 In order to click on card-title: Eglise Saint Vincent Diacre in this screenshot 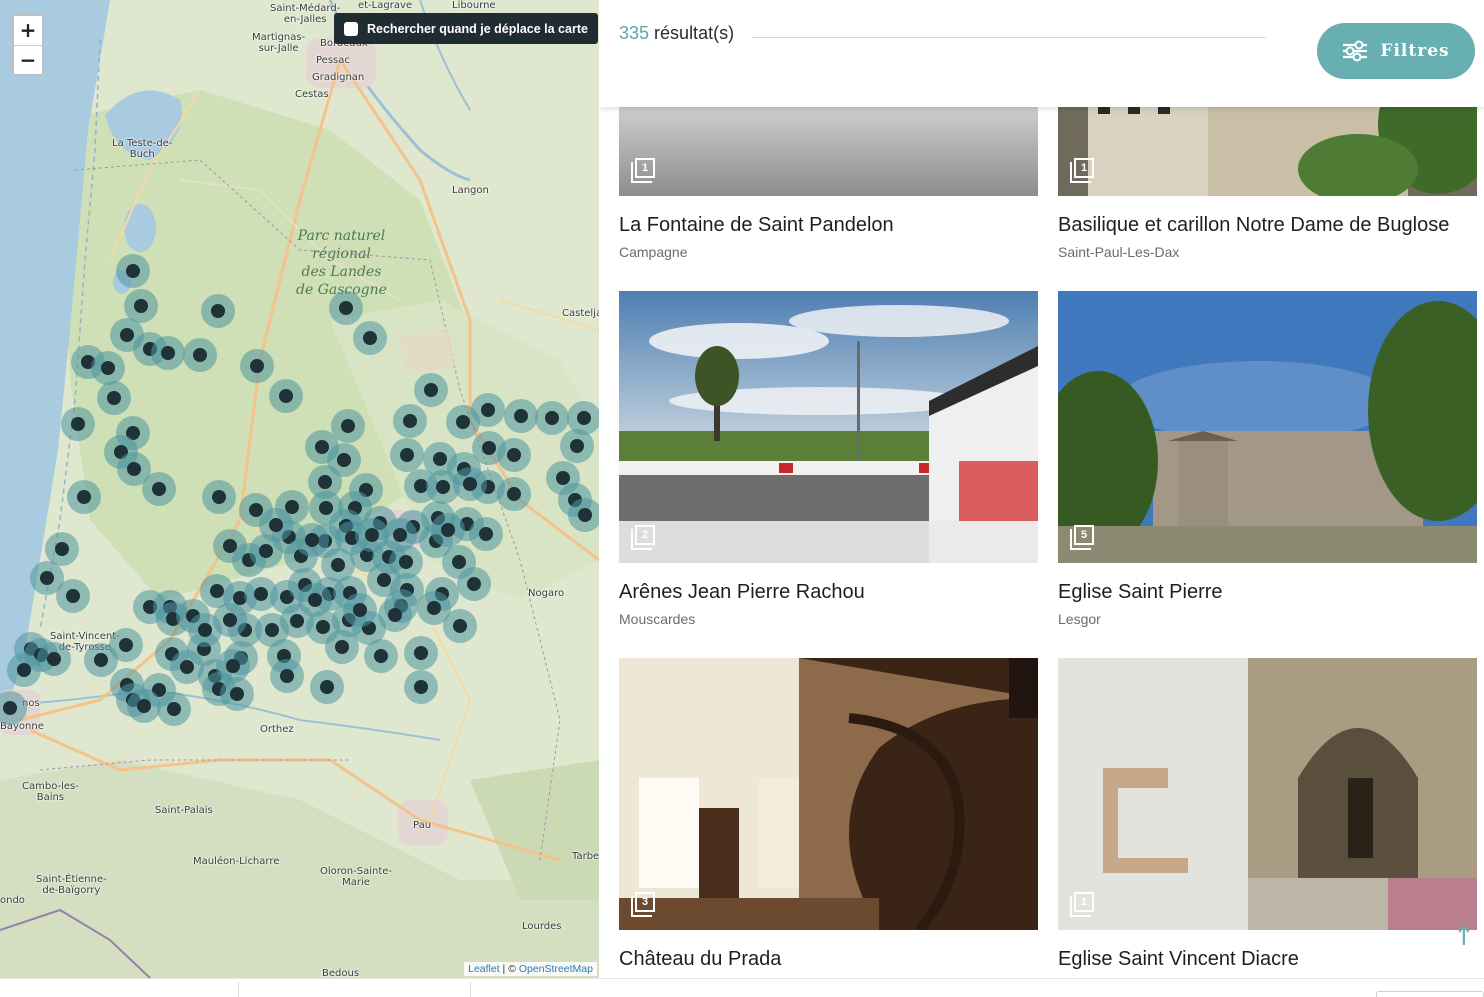, I will do `click(1267, 959)`.